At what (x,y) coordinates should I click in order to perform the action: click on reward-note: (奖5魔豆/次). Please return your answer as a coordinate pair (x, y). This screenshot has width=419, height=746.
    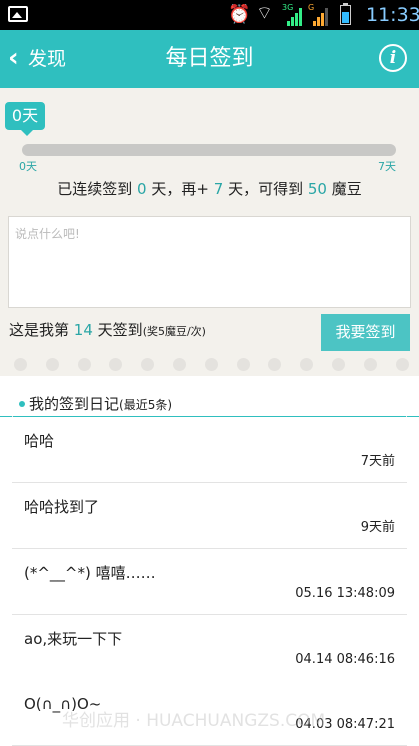
    Looking at the image, I should click on (174, 331).